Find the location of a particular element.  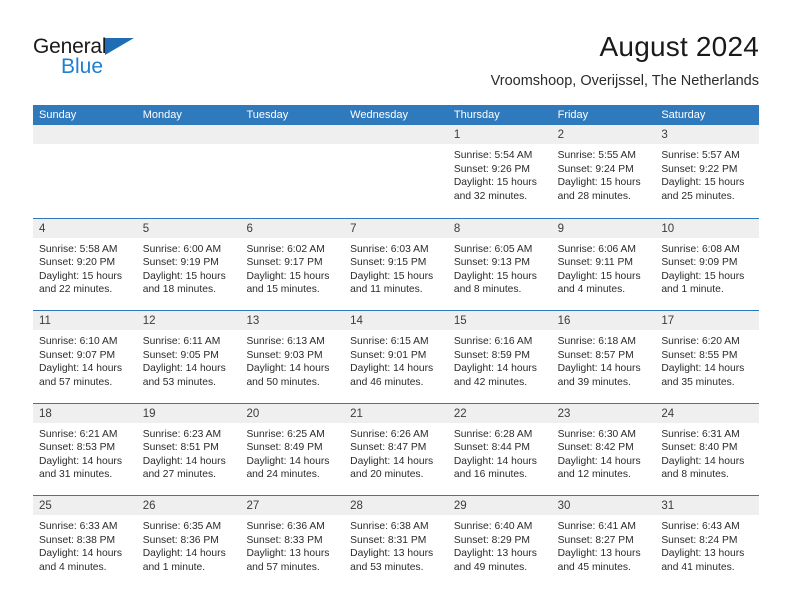

day-detail-line: Daylight: 15 hours is located at coordinates (703, 183).